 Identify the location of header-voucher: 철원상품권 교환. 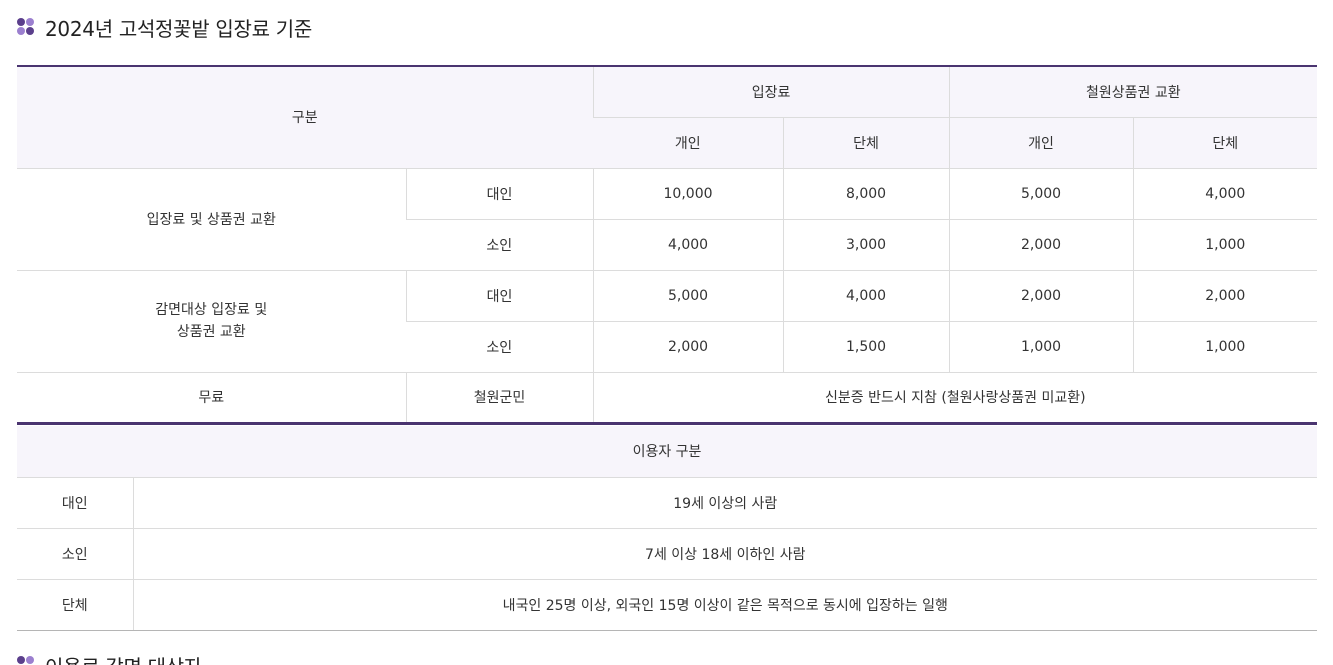
(1133, 92).